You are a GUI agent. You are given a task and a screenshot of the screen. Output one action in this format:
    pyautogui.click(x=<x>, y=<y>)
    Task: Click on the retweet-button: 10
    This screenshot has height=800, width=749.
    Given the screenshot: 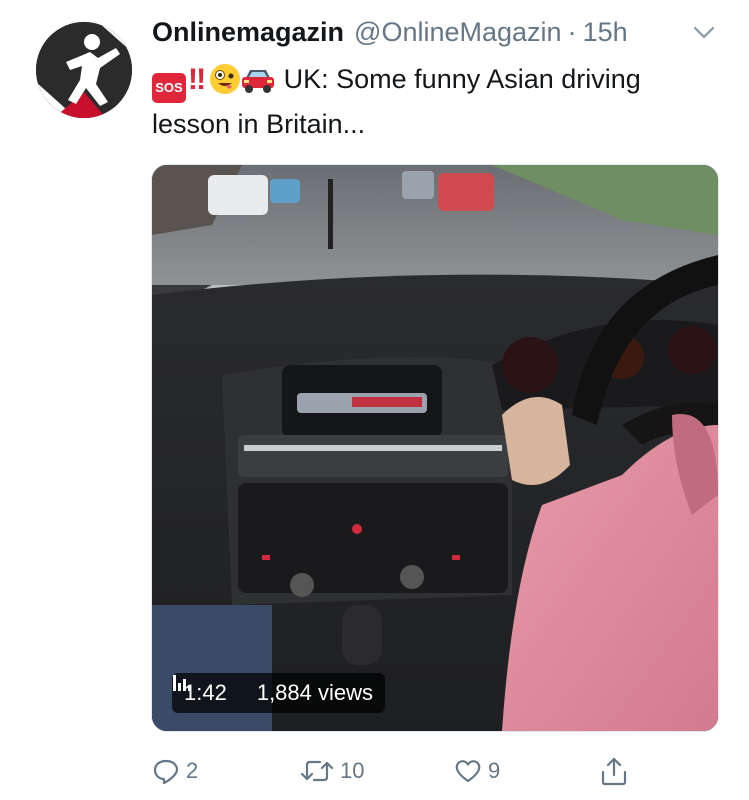 What is the action you would take?
    pyautogui.click(x=332, y=771)
    